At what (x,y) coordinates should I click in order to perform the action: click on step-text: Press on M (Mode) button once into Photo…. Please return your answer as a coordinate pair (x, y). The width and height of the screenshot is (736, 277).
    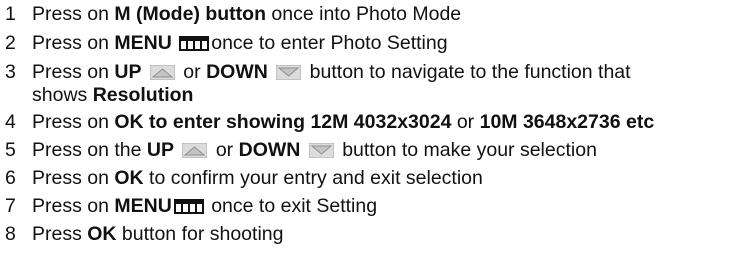
    Looking at the image, I should click on (246, 14).